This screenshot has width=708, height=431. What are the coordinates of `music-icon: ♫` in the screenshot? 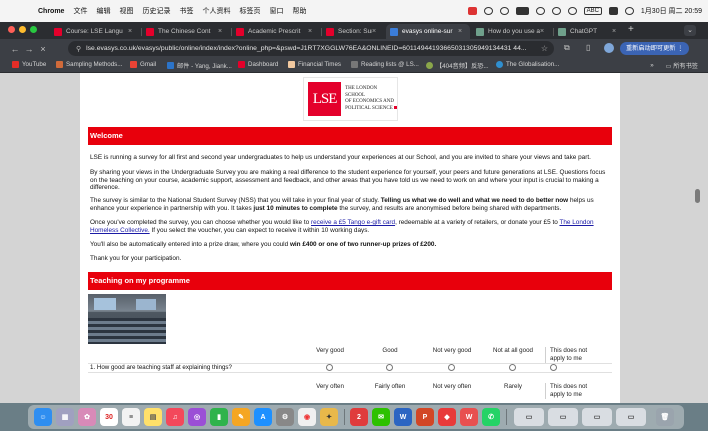 It's located at (175, 417).